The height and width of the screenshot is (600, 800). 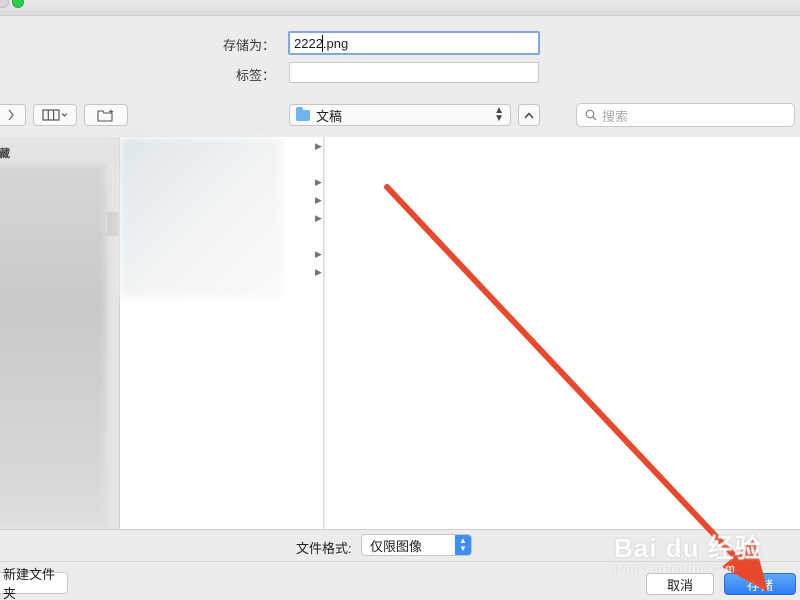 I want to click on tags-label: 标签：, so click(x=255, y=75).